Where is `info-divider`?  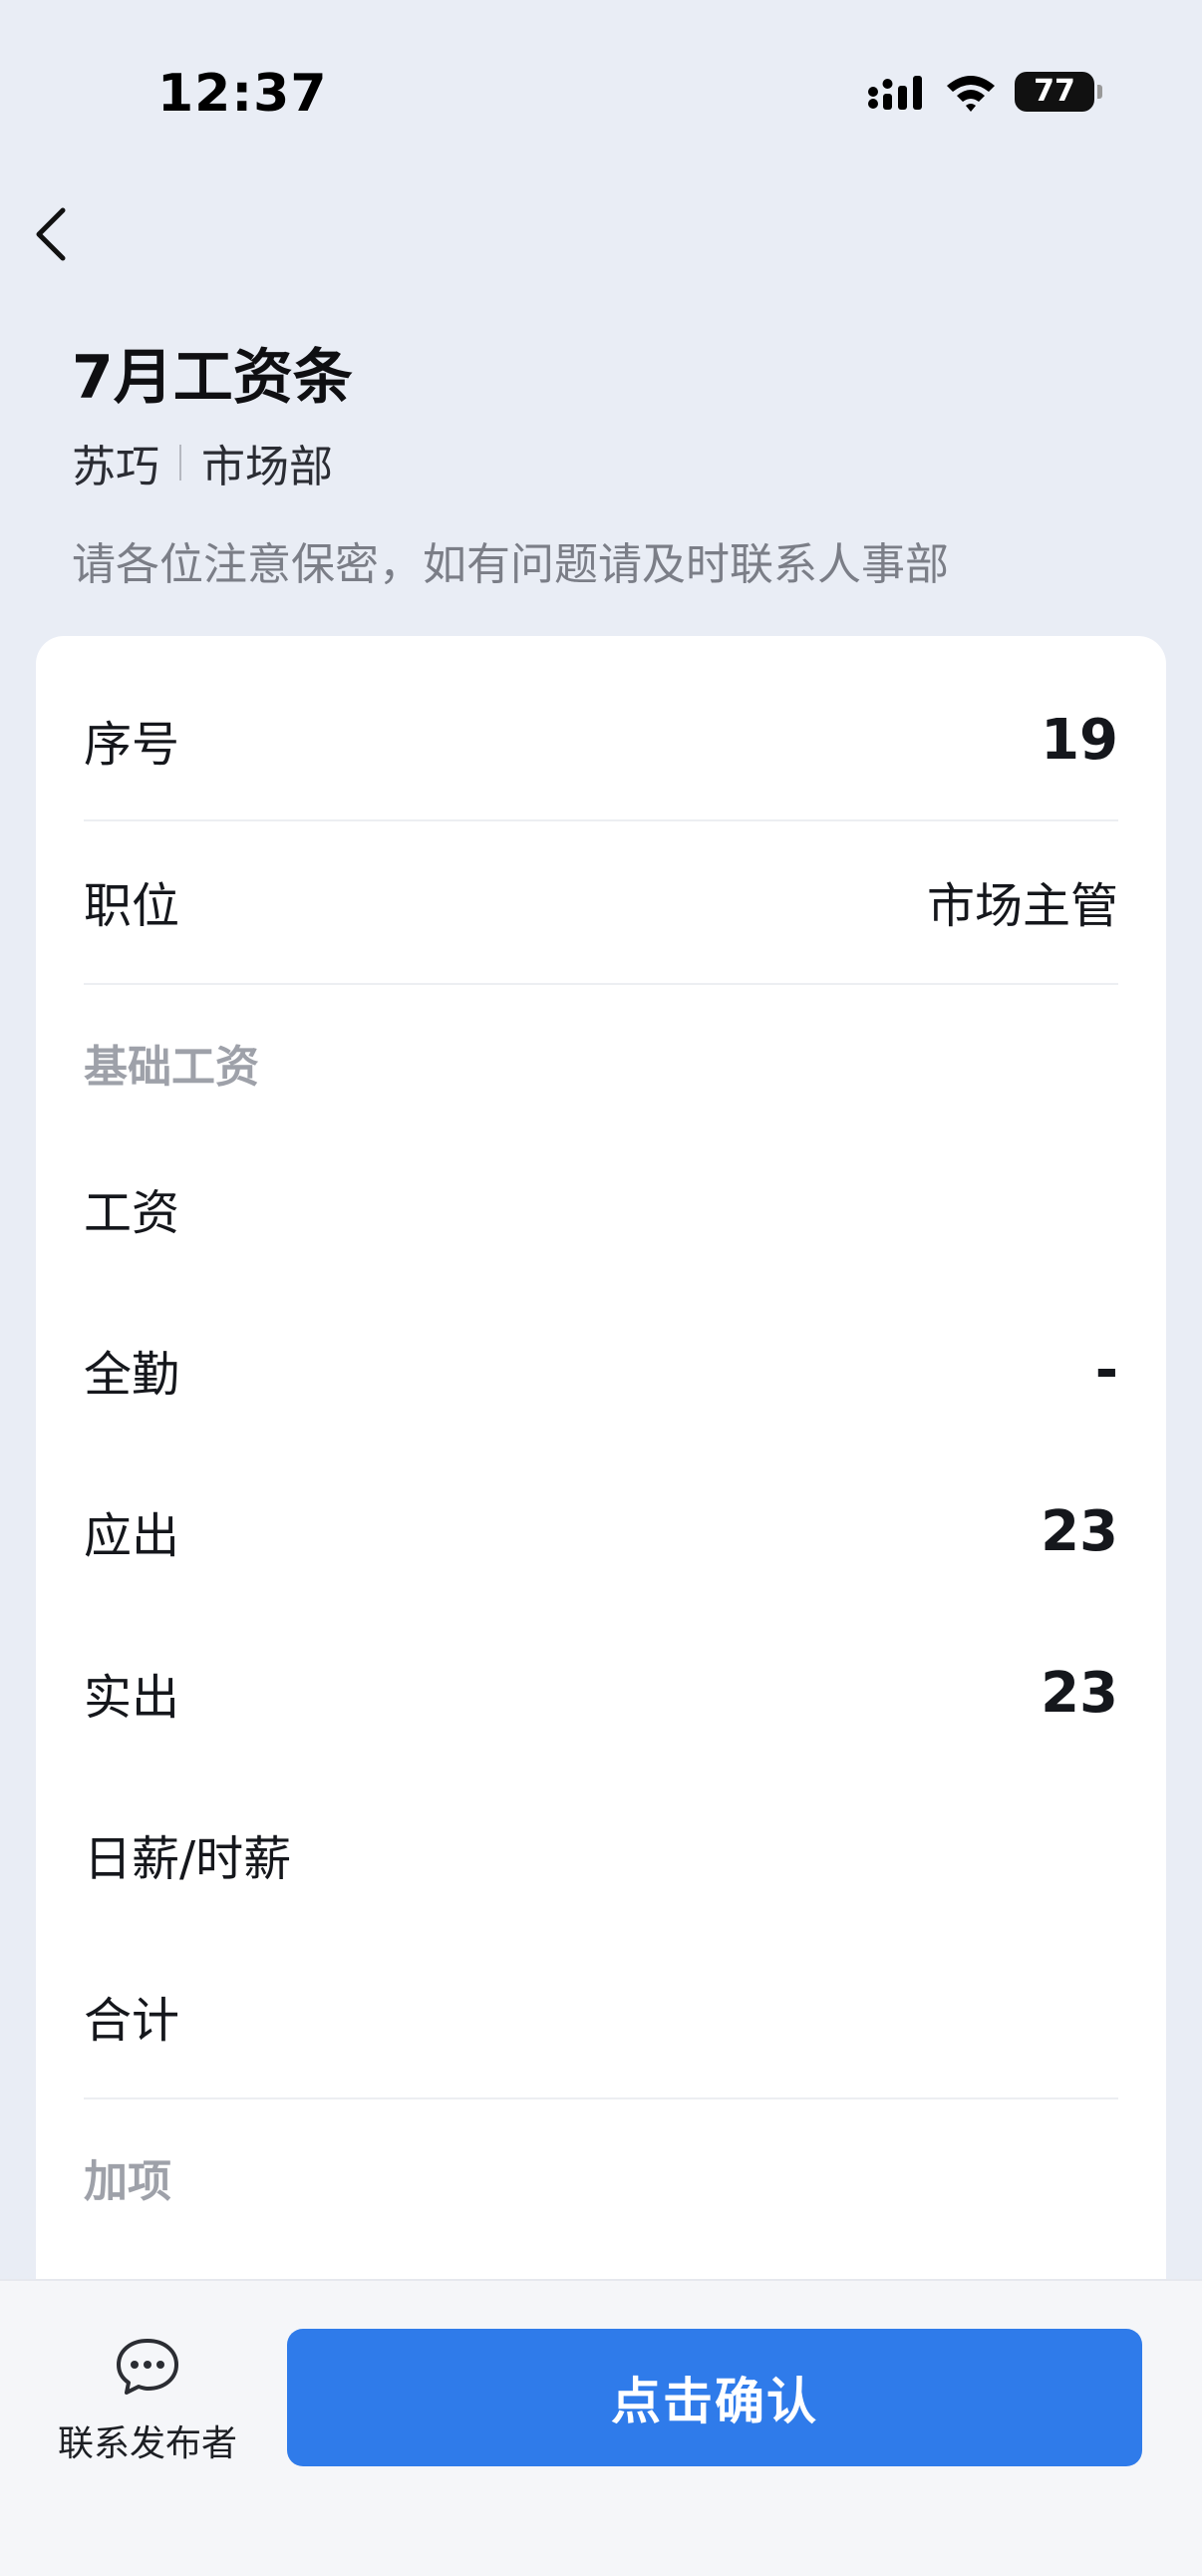 info-divider is located at coordinates (180, 463).